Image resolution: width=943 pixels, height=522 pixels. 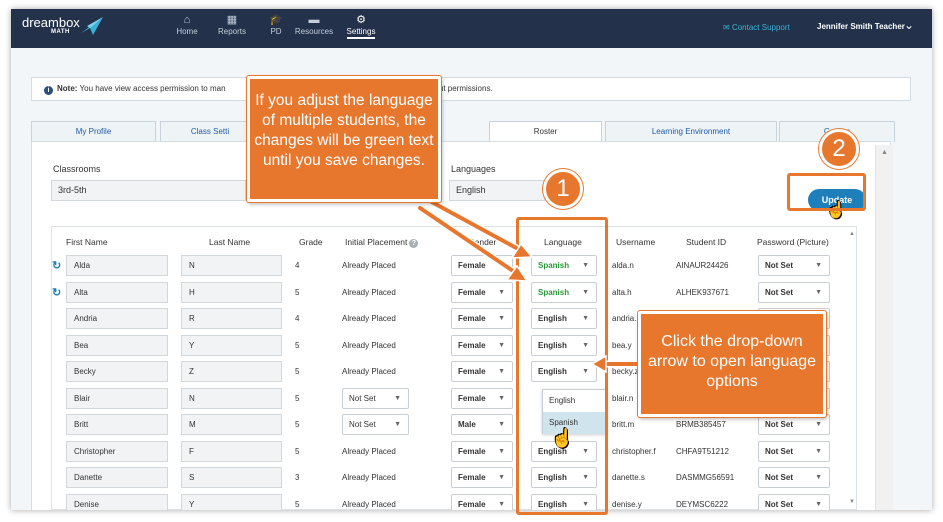 I want to click on grade-value: 4, so click(x=297, y=265).